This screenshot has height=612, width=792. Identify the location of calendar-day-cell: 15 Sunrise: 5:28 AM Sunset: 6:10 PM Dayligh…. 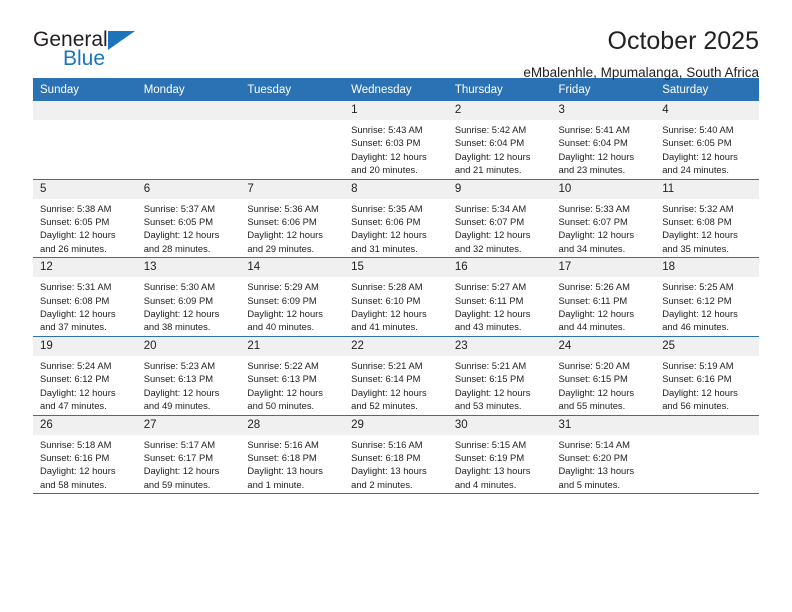
(396, 297).